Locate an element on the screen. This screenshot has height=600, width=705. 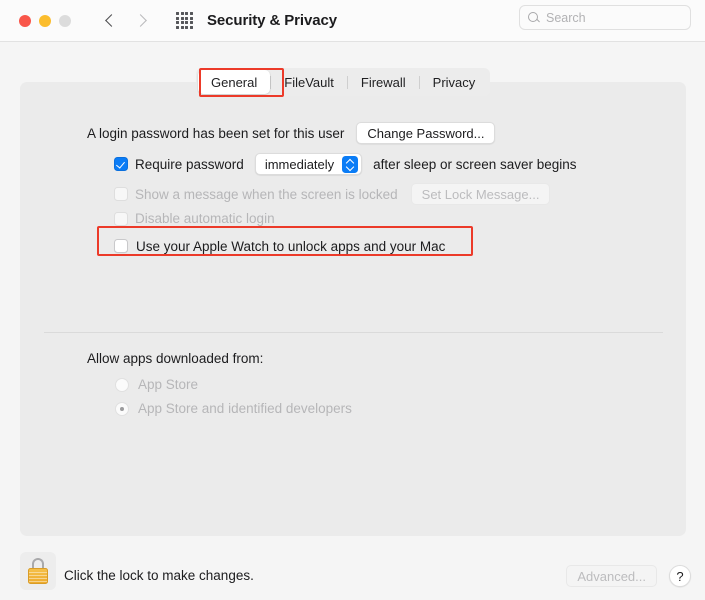
search-input: Search is located at coordinates (566, 18).